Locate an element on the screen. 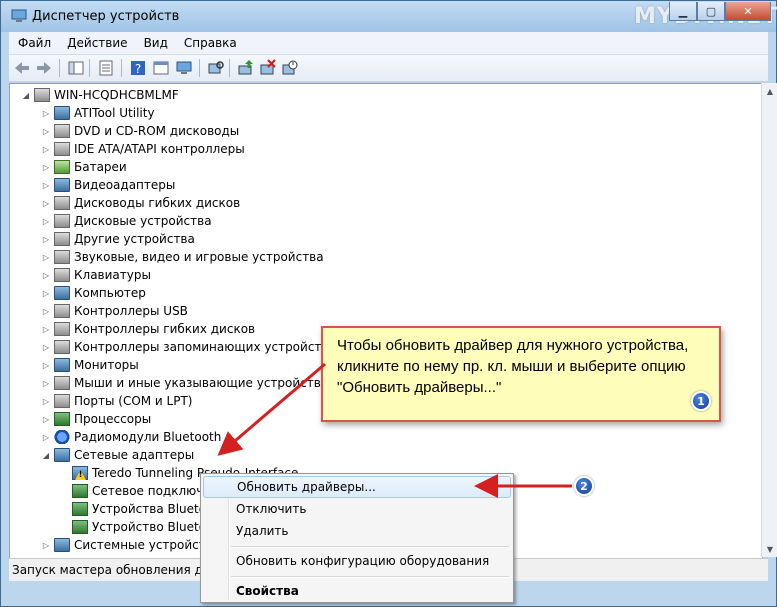 This screenshot has width=777, height=607. tree-category: ▷ Процессоры is located at coordinates (97, 419).